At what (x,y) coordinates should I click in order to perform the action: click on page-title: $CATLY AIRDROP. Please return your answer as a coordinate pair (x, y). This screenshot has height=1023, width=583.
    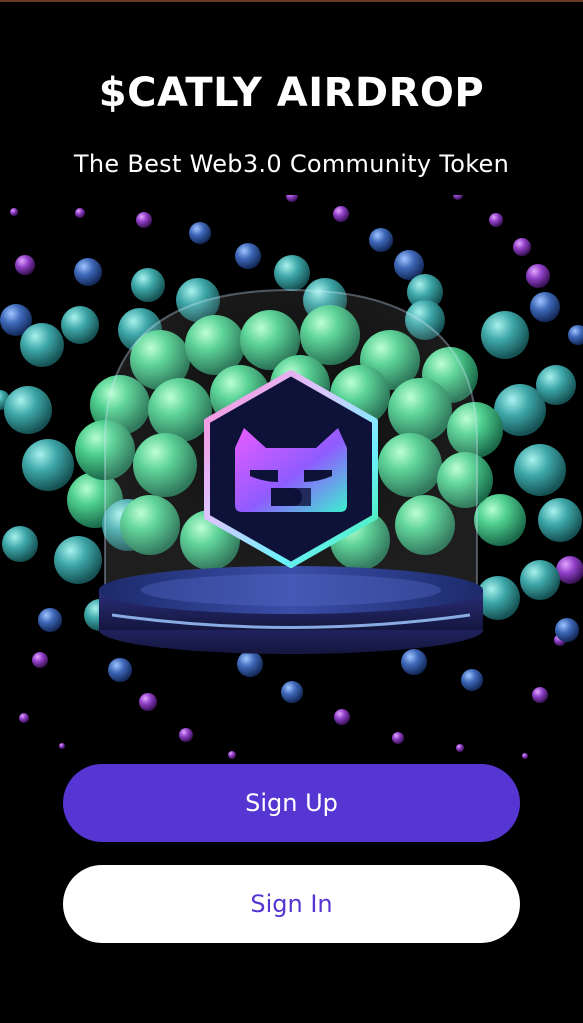
    Looking at the image, I should click on (291, 93).